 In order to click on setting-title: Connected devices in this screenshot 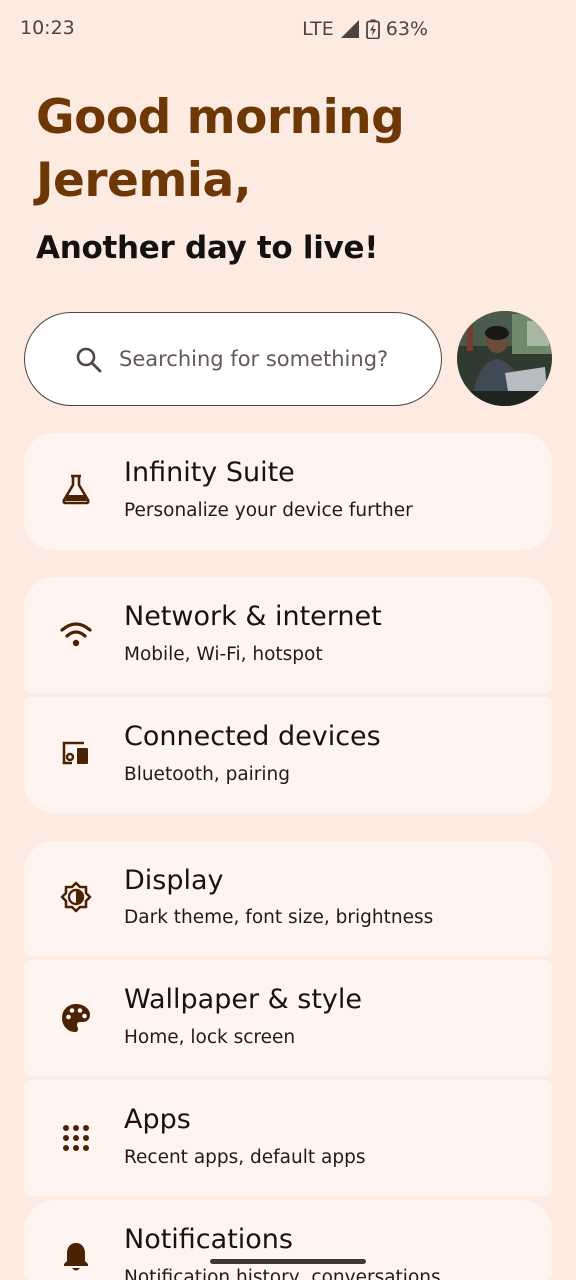, I will do `click(252, 736)`.